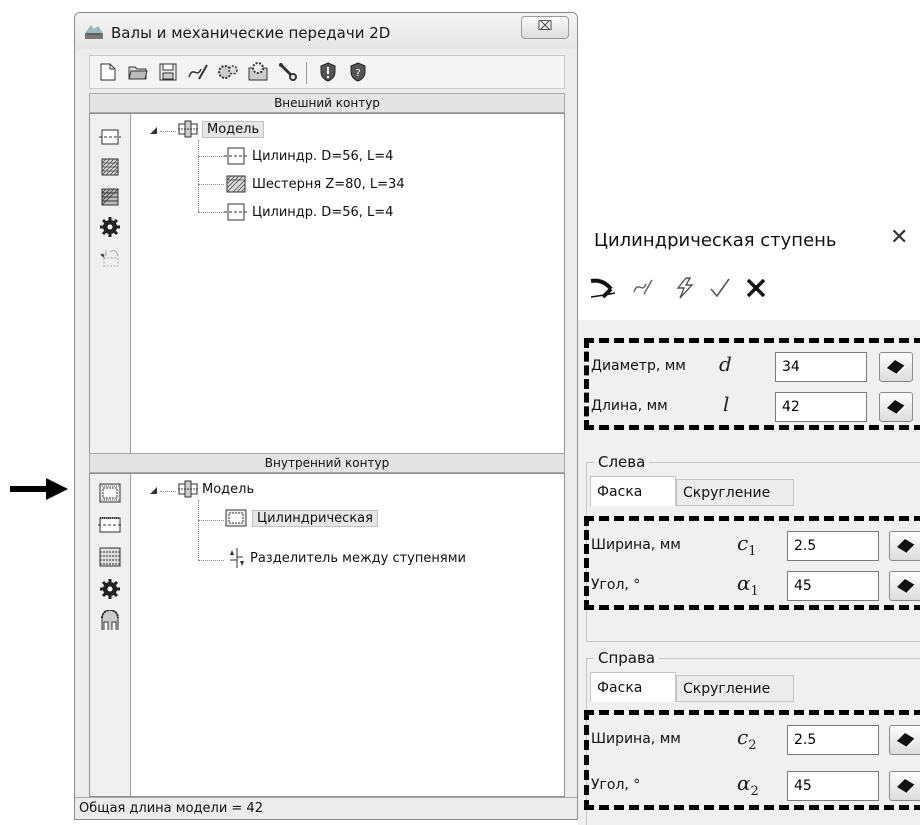 This screenshot has height=825, width=920. Describe the element at coordinates (899, 237) in the screenshot. I see `panel-close-button: ✕` at that location.